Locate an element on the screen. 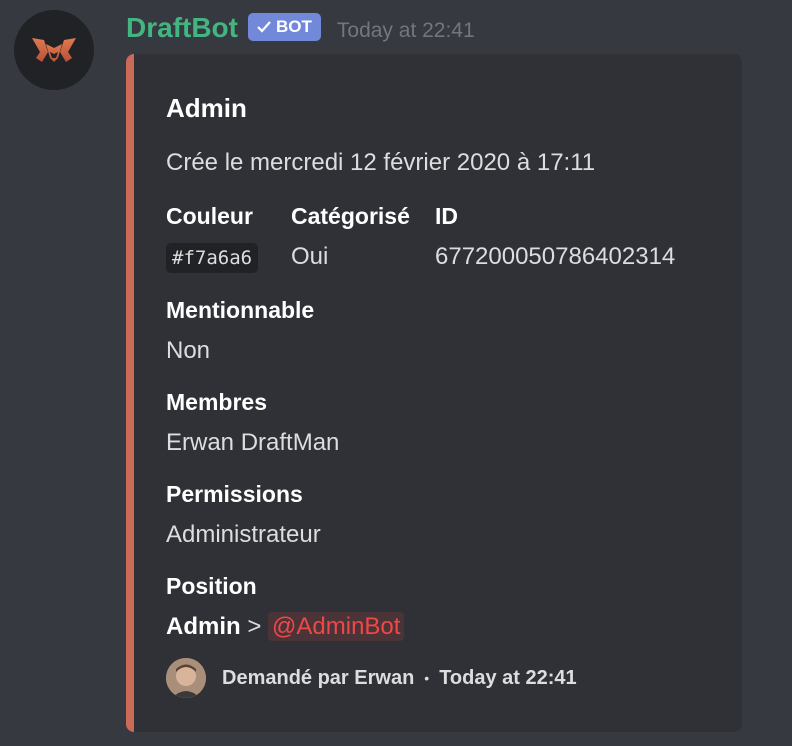 This screenshot has width=792, height=746. field-name-position: Position is located at coordinates (211, 586).